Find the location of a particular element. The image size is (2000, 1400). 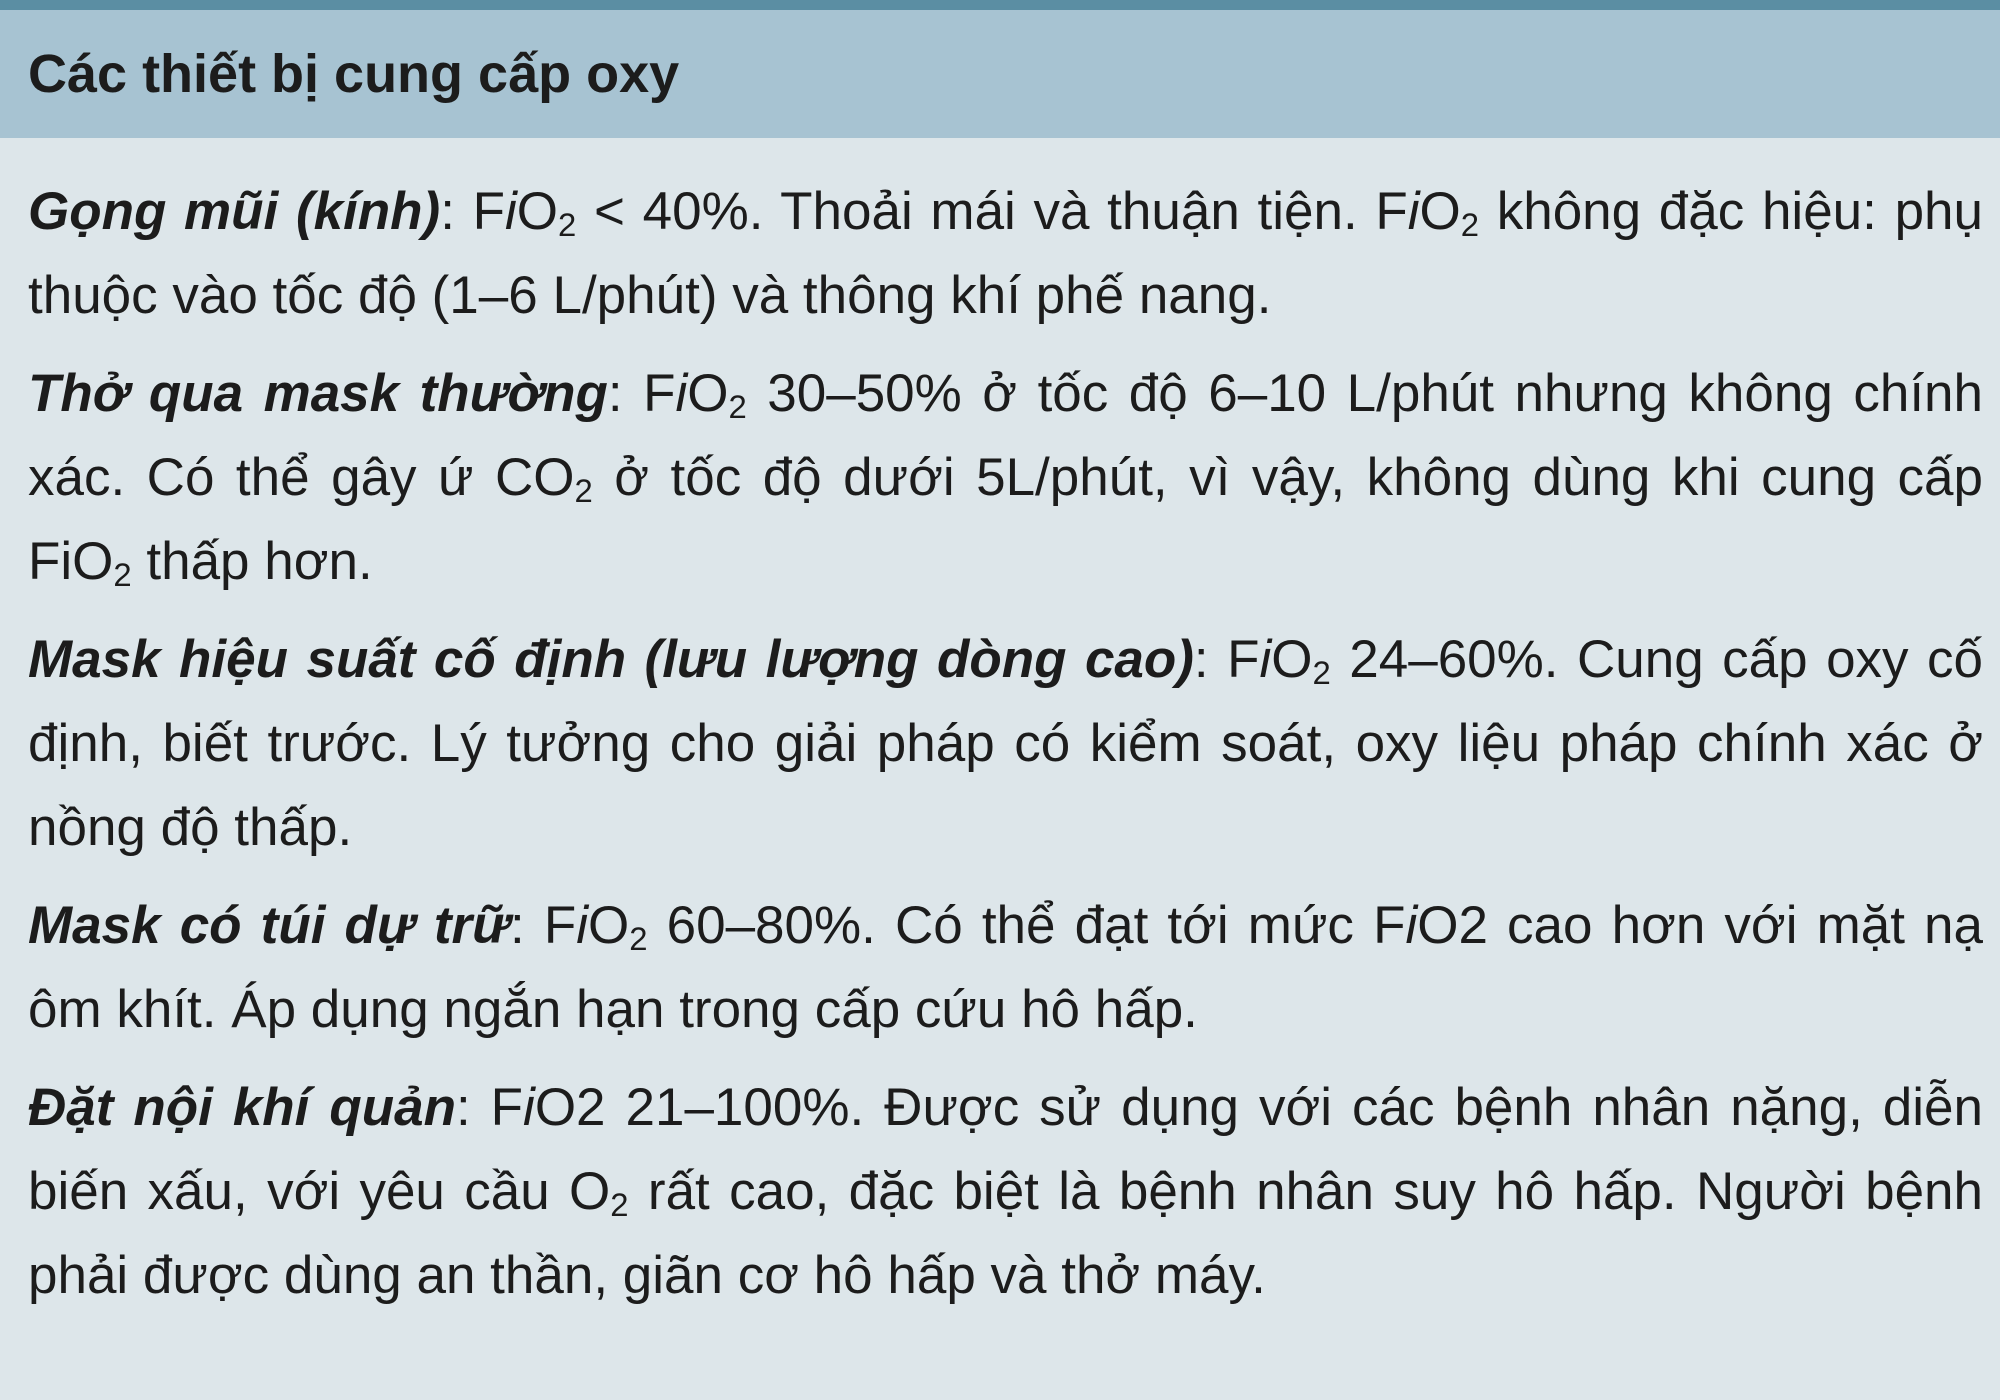

entry-text: 60–80%. Có thể đạt tới mức is located at coordinates (1010, 925).